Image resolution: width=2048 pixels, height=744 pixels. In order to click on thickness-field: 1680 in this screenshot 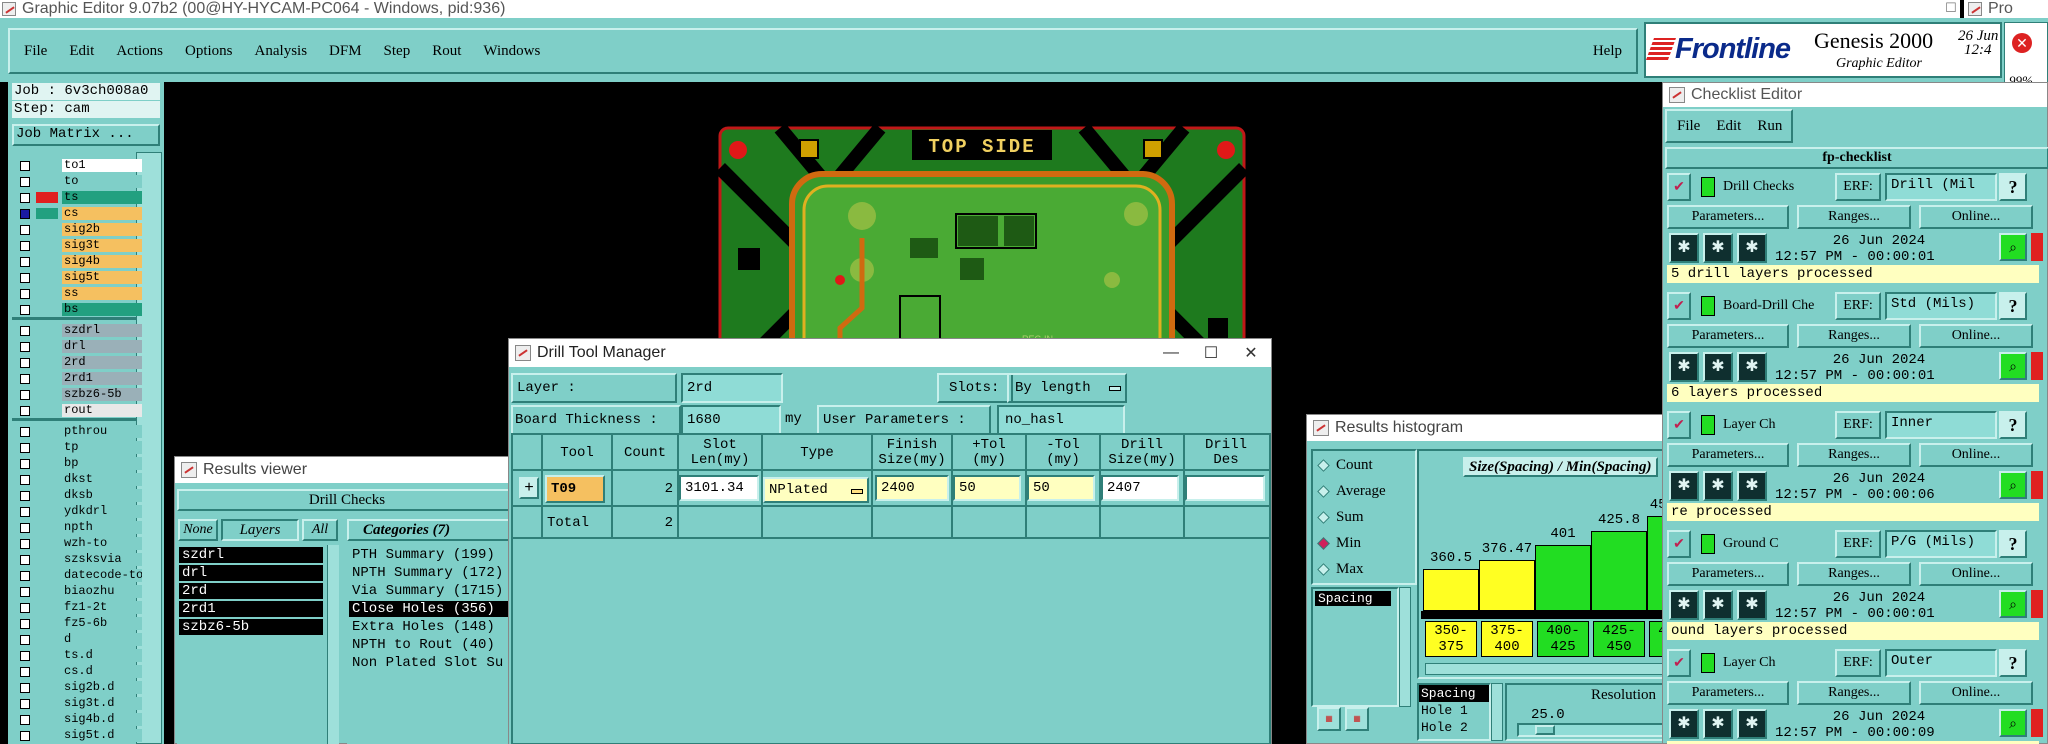, I will do `click(731, 420)`.